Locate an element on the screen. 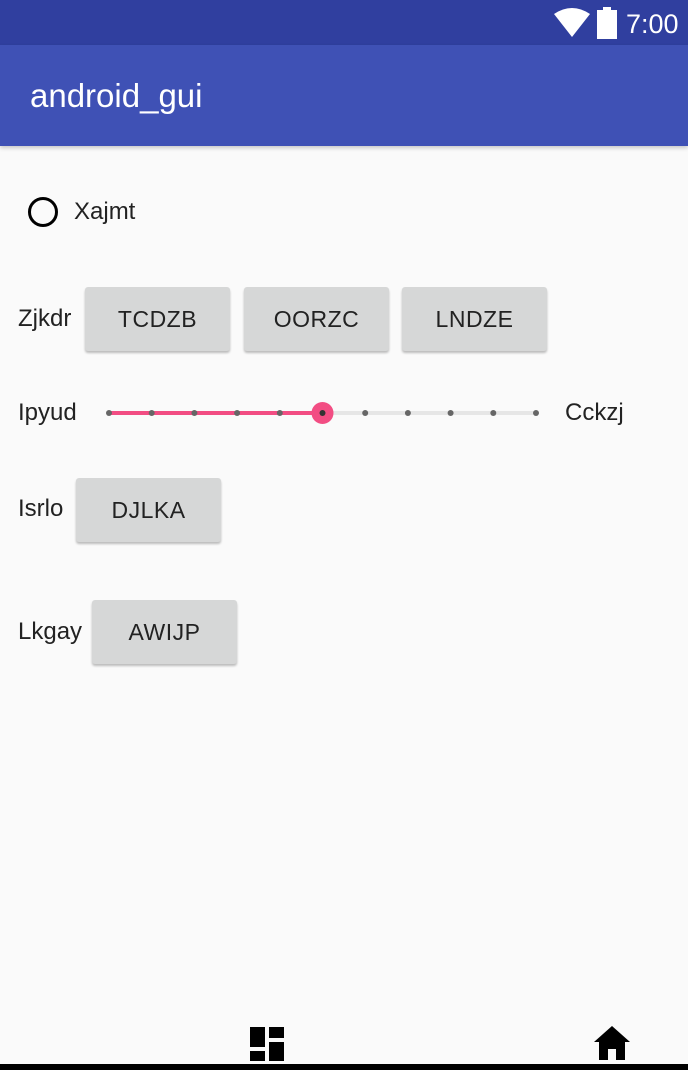  slider-left-label: Ipyud is located at coordinates (47, 412).